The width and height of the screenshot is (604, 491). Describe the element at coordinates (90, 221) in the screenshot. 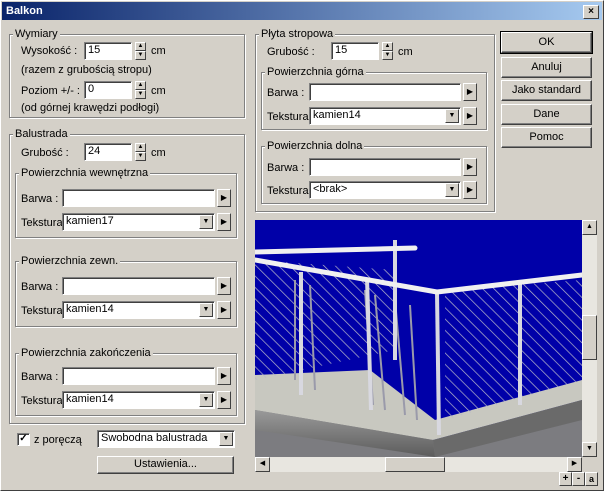

I see `wewn-tekstura-value: kamien17` at that location.